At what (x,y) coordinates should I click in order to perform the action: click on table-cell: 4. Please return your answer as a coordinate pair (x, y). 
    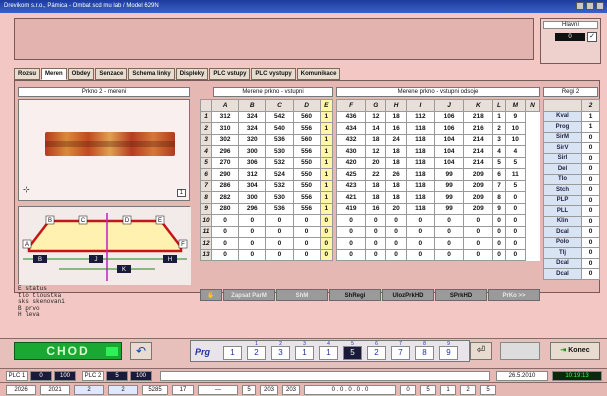
    Looking at the image, I should click on (515, 151).